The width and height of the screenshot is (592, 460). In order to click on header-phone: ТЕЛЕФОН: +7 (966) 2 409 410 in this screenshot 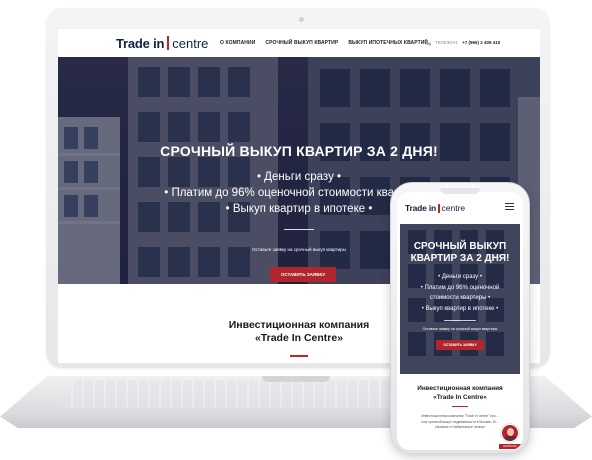, I will do `click(462, 42)`.